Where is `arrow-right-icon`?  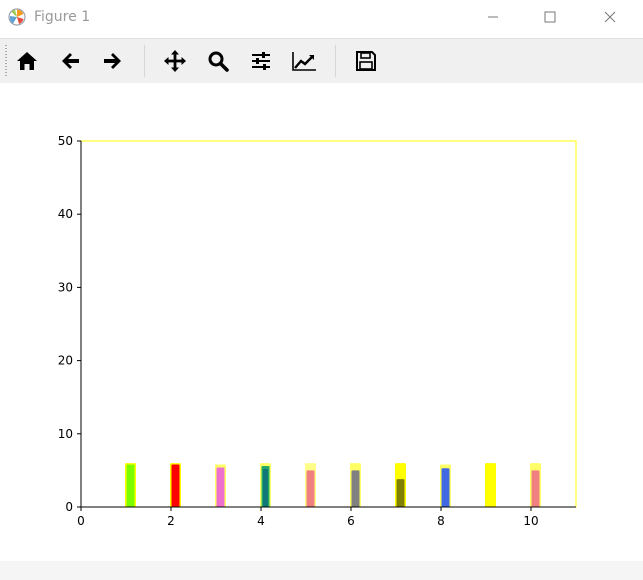
arrow-right-icon is located at coordinates (112, 61).